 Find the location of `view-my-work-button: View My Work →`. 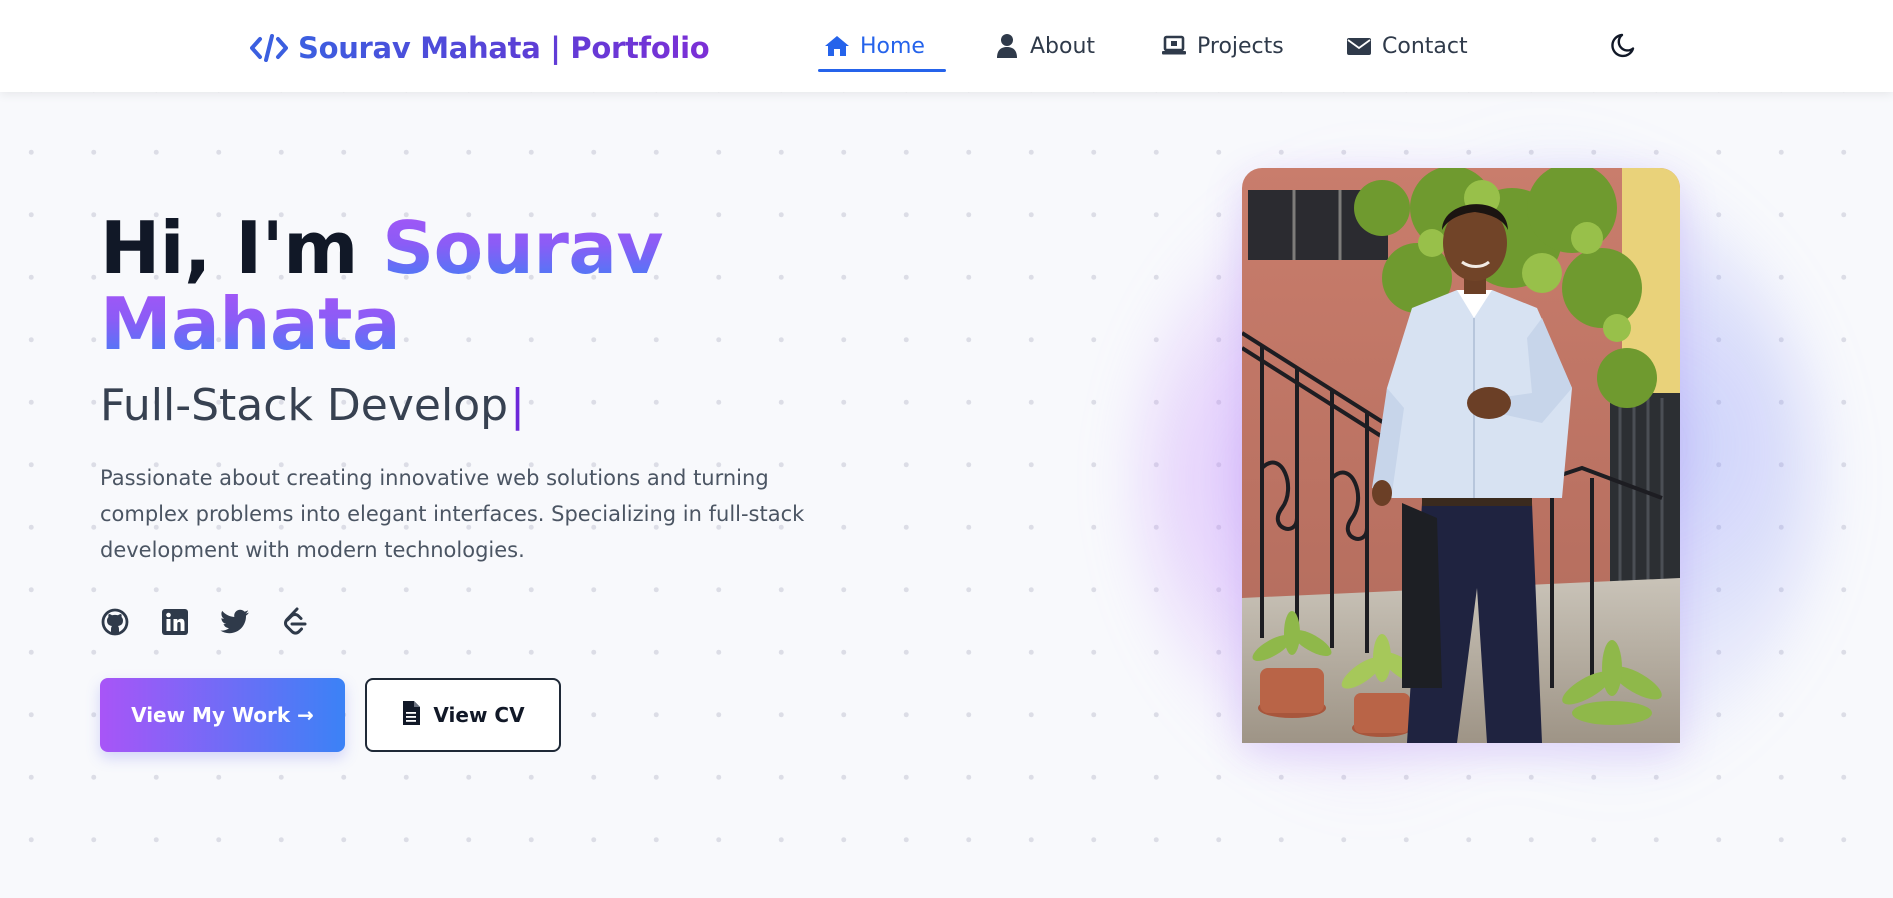

view-my-work-button: View My Work → is located at coordinates (222, 715).